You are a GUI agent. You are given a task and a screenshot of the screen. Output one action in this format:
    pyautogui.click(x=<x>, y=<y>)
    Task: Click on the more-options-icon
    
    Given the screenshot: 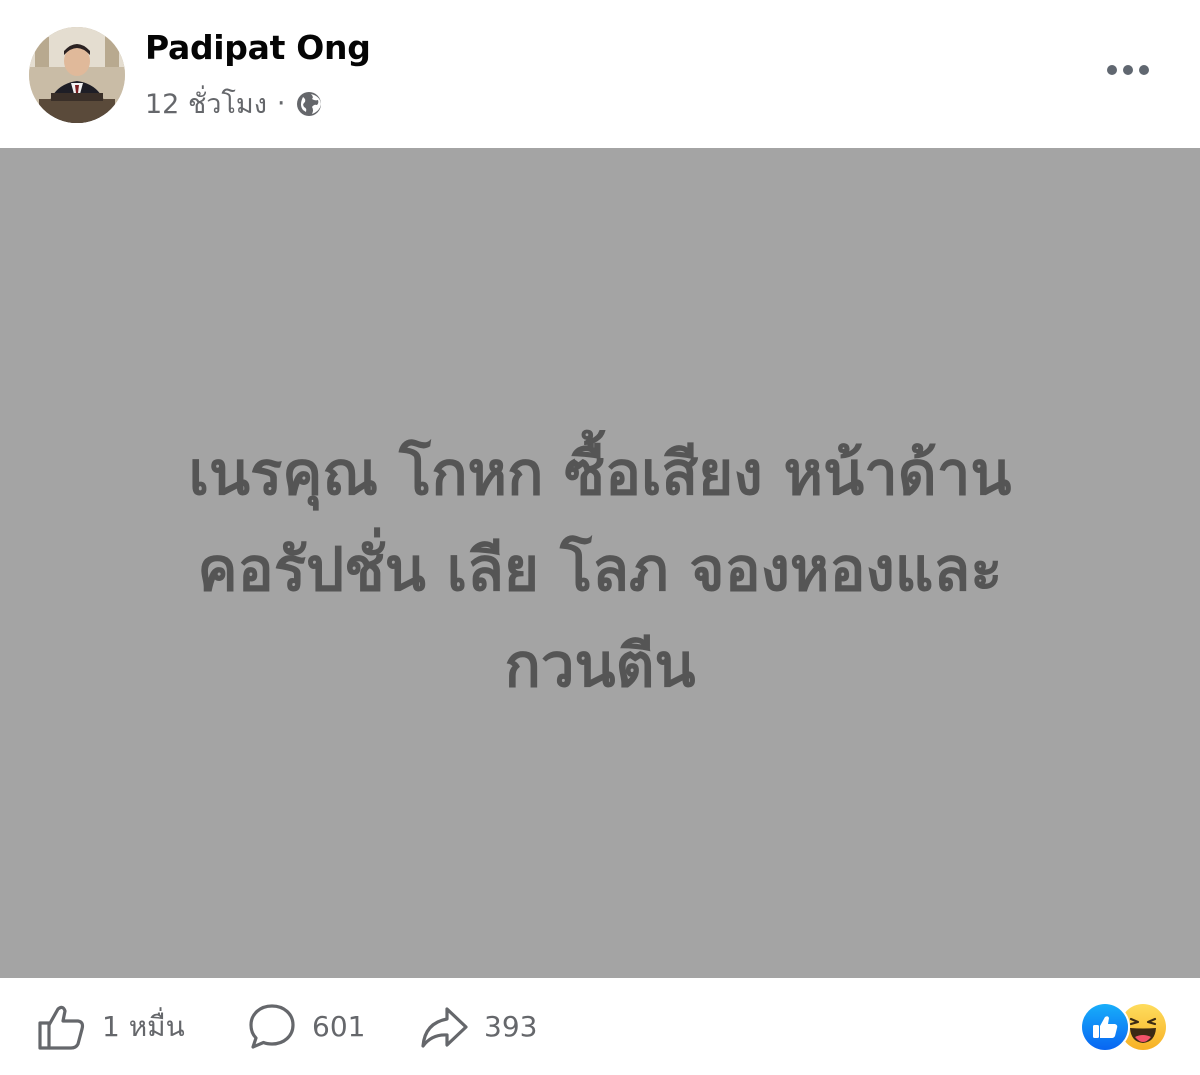 What is the action you would take?
    pyautogui.click(x=1128, y=70)
    